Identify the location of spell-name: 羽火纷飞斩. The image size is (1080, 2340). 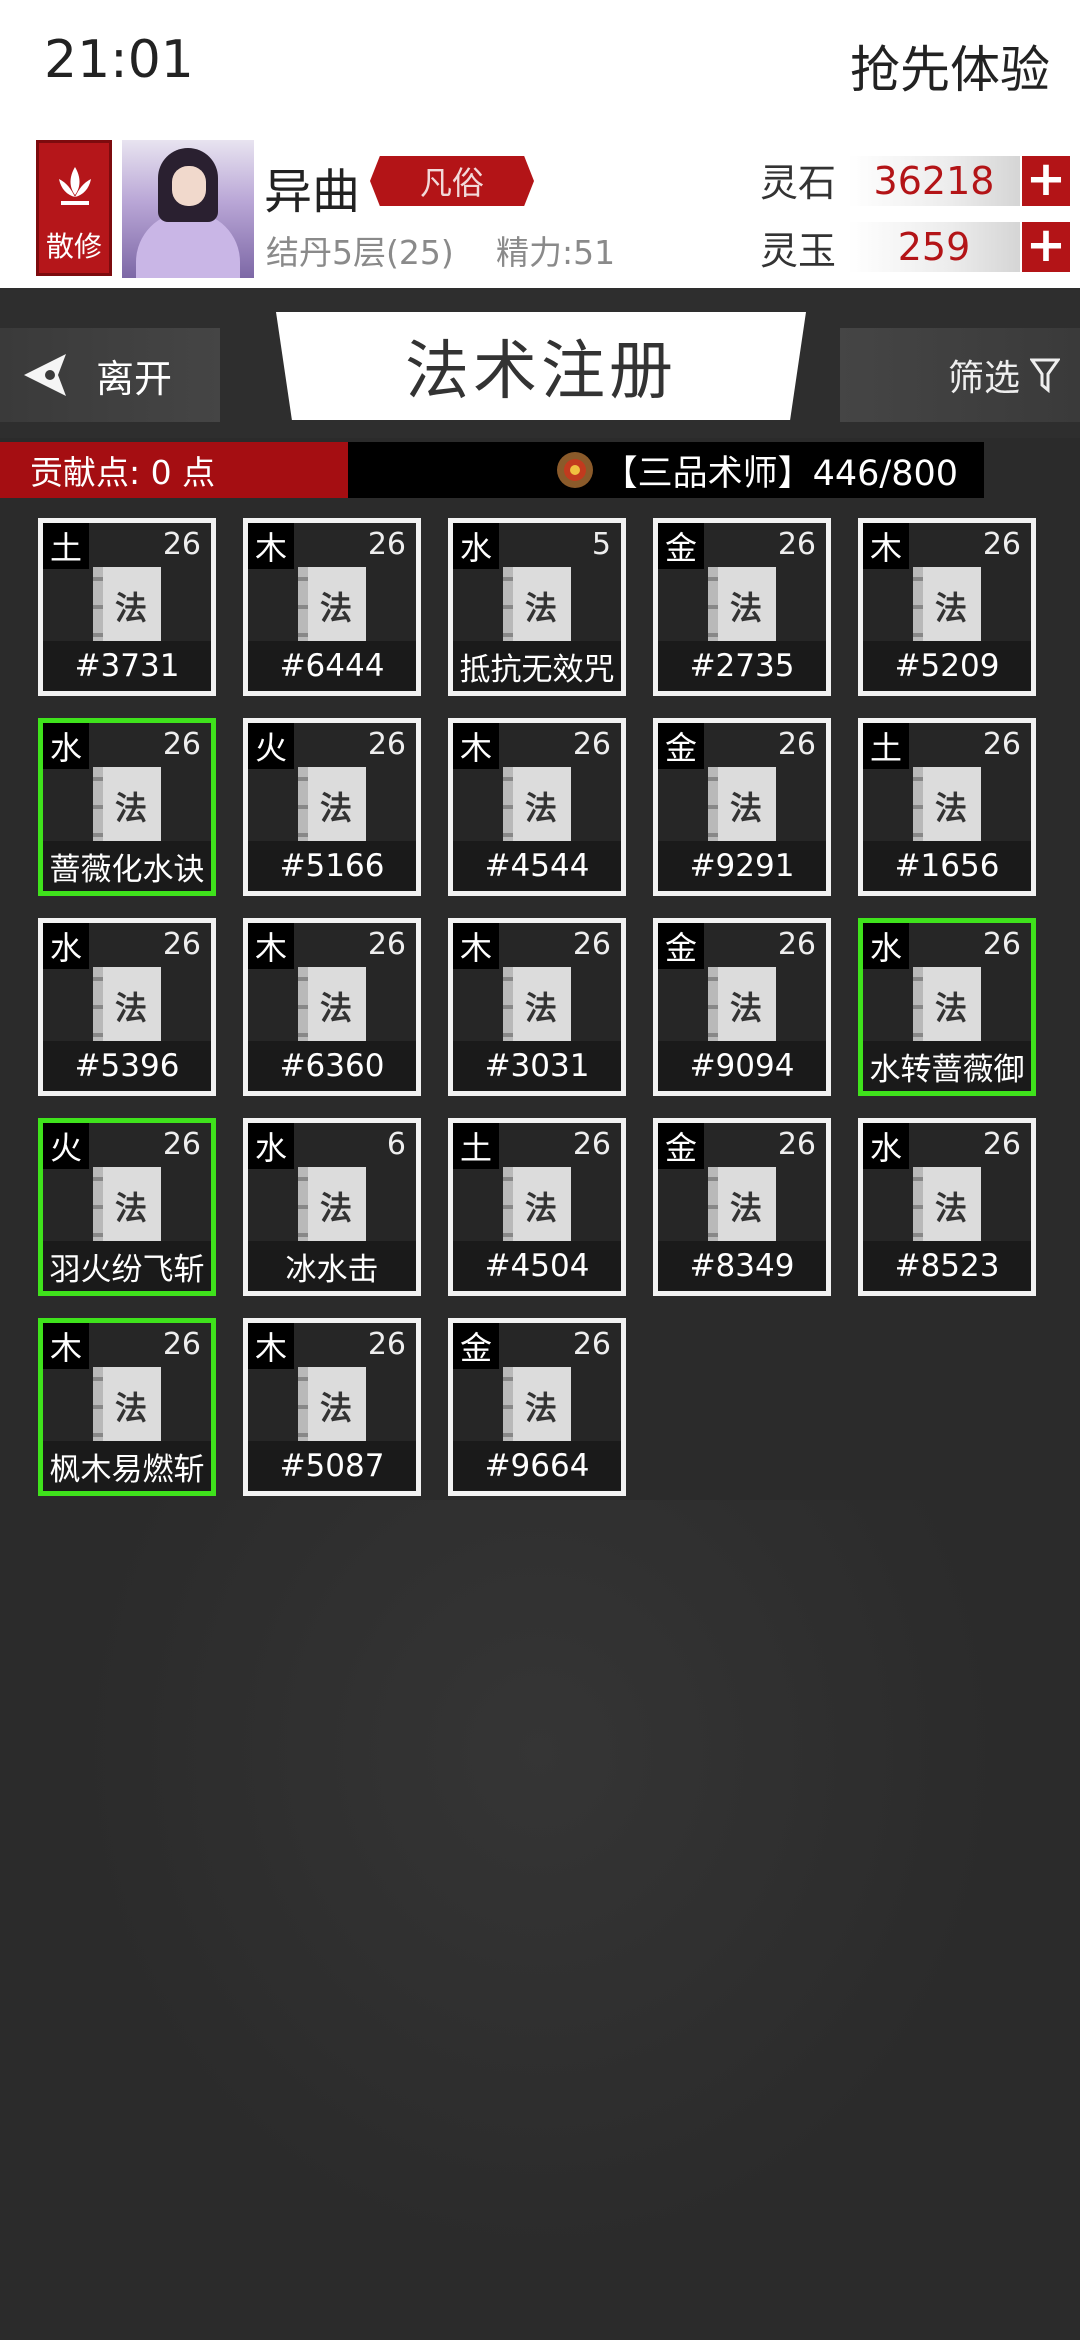
(127, 1266).